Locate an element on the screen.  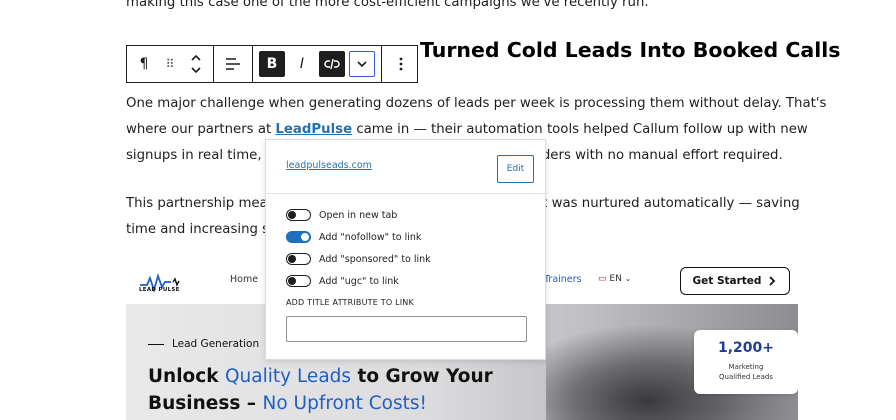
bold-button: B is located at coordinates (272, 64).